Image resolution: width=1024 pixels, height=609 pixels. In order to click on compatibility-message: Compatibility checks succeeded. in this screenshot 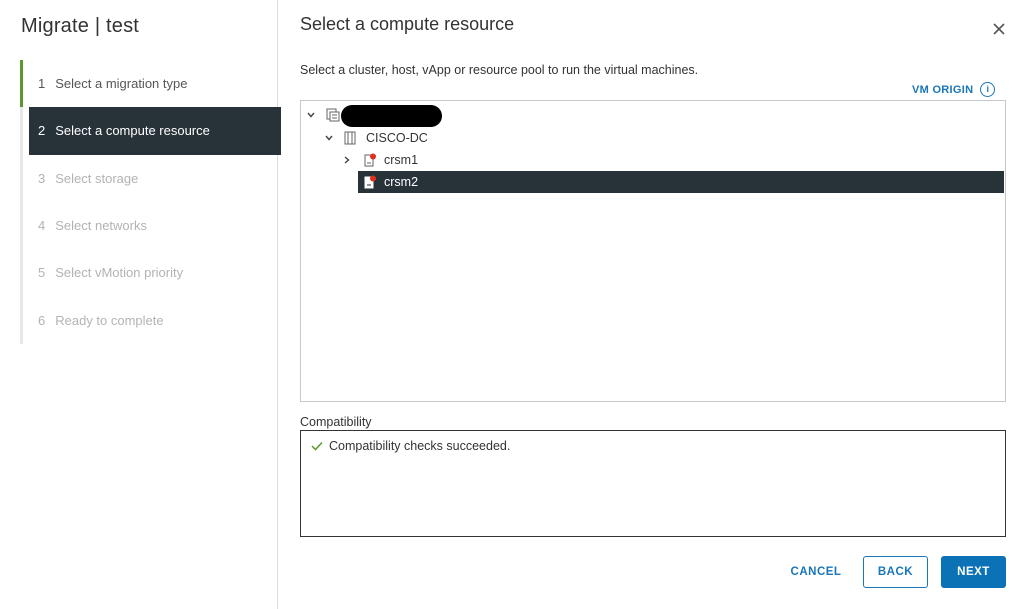, I will do `click(410, 446)`.